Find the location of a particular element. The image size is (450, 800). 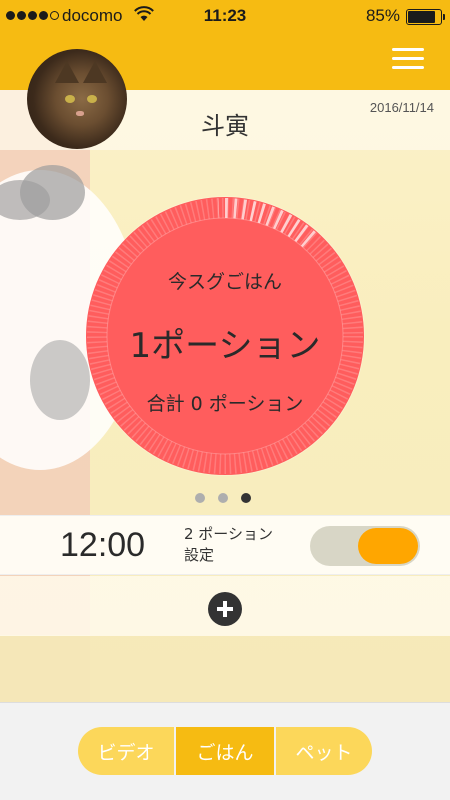

plus-circle-icon is located at coordinates (225, 609).